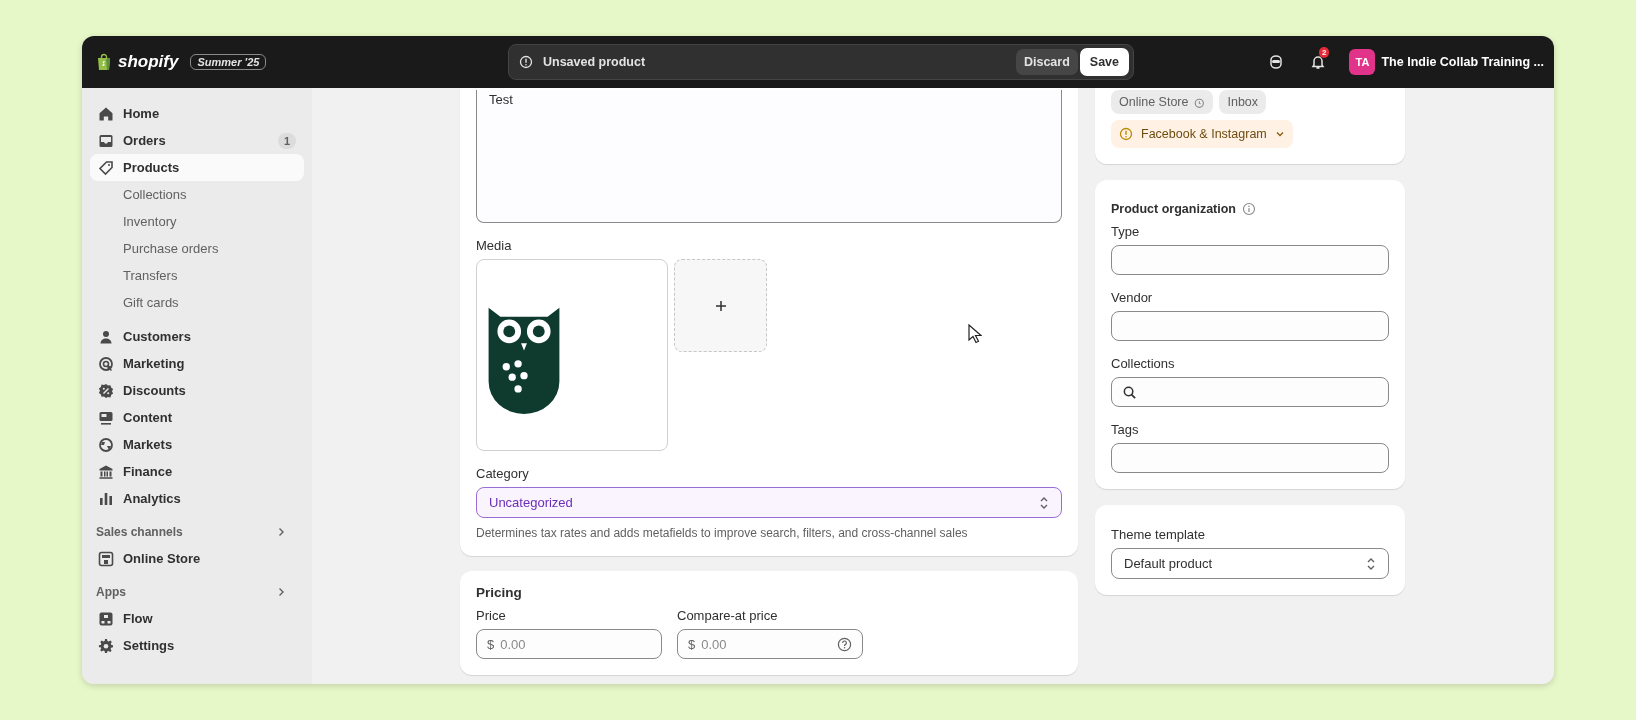 Image resolution: width=1636 pixels, height=720 pixels. What do you see at coordinates (197, 336) in the screenshot?
I see `nav-item: Customers` at bounding box center [197, 336].